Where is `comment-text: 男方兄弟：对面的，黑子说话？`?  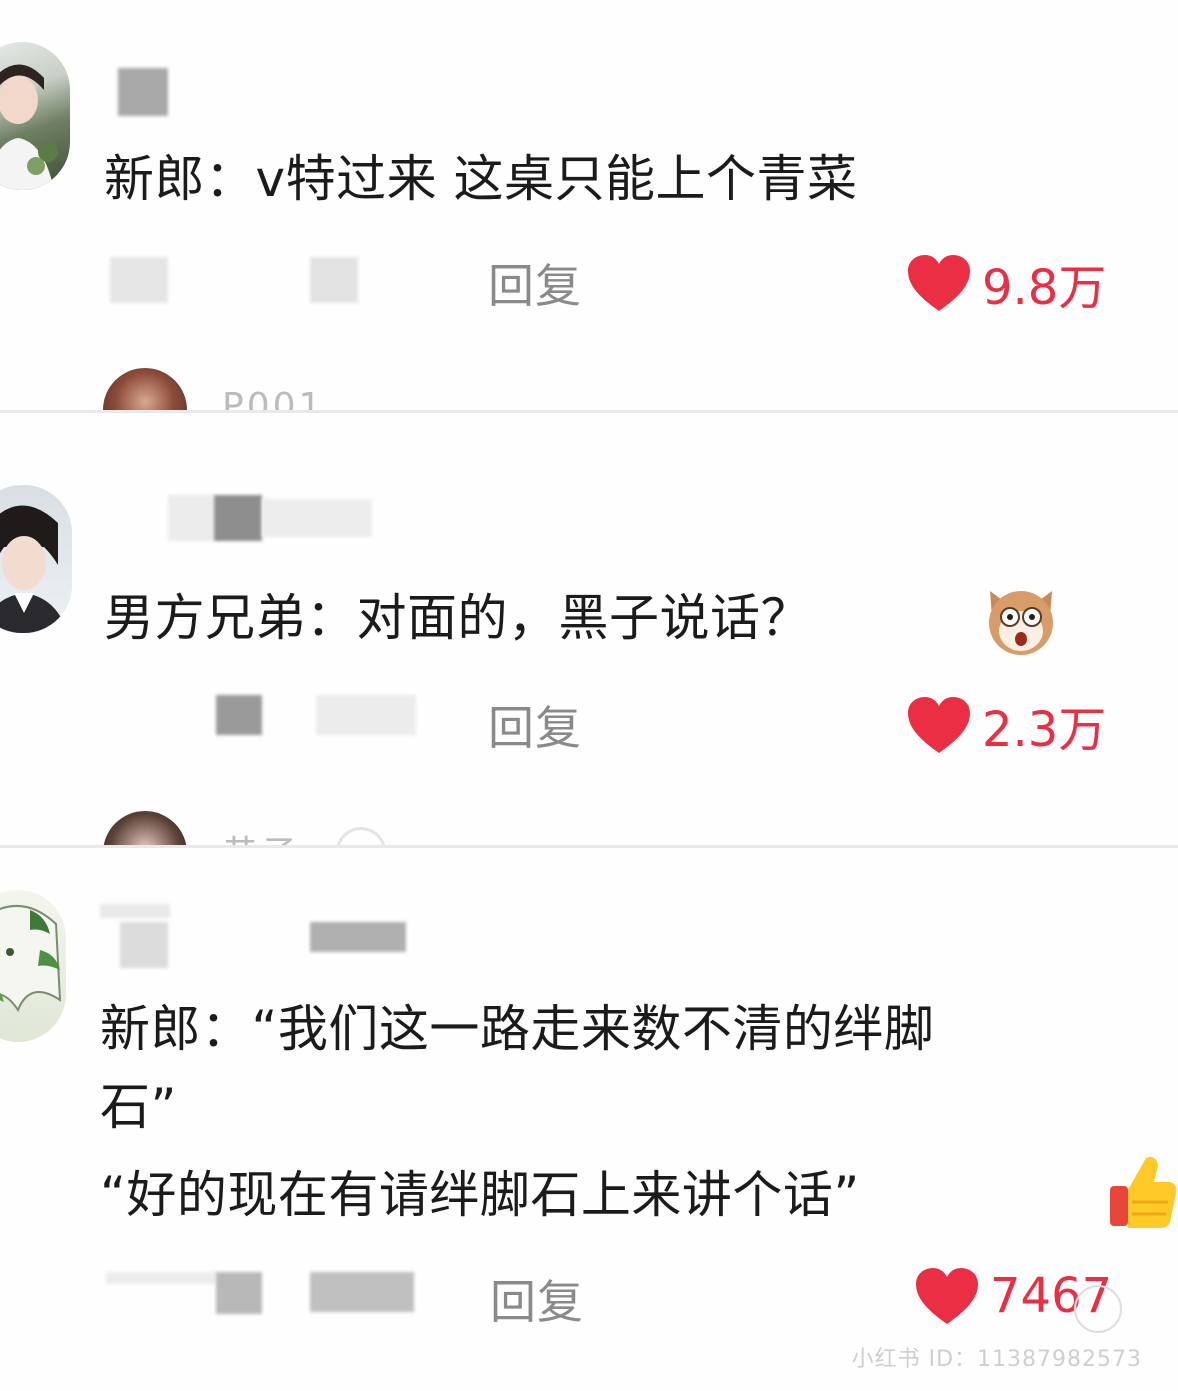 comment-text: 男方兄弟：对面的，黑子说话？ is located at coordinates (457, 619).